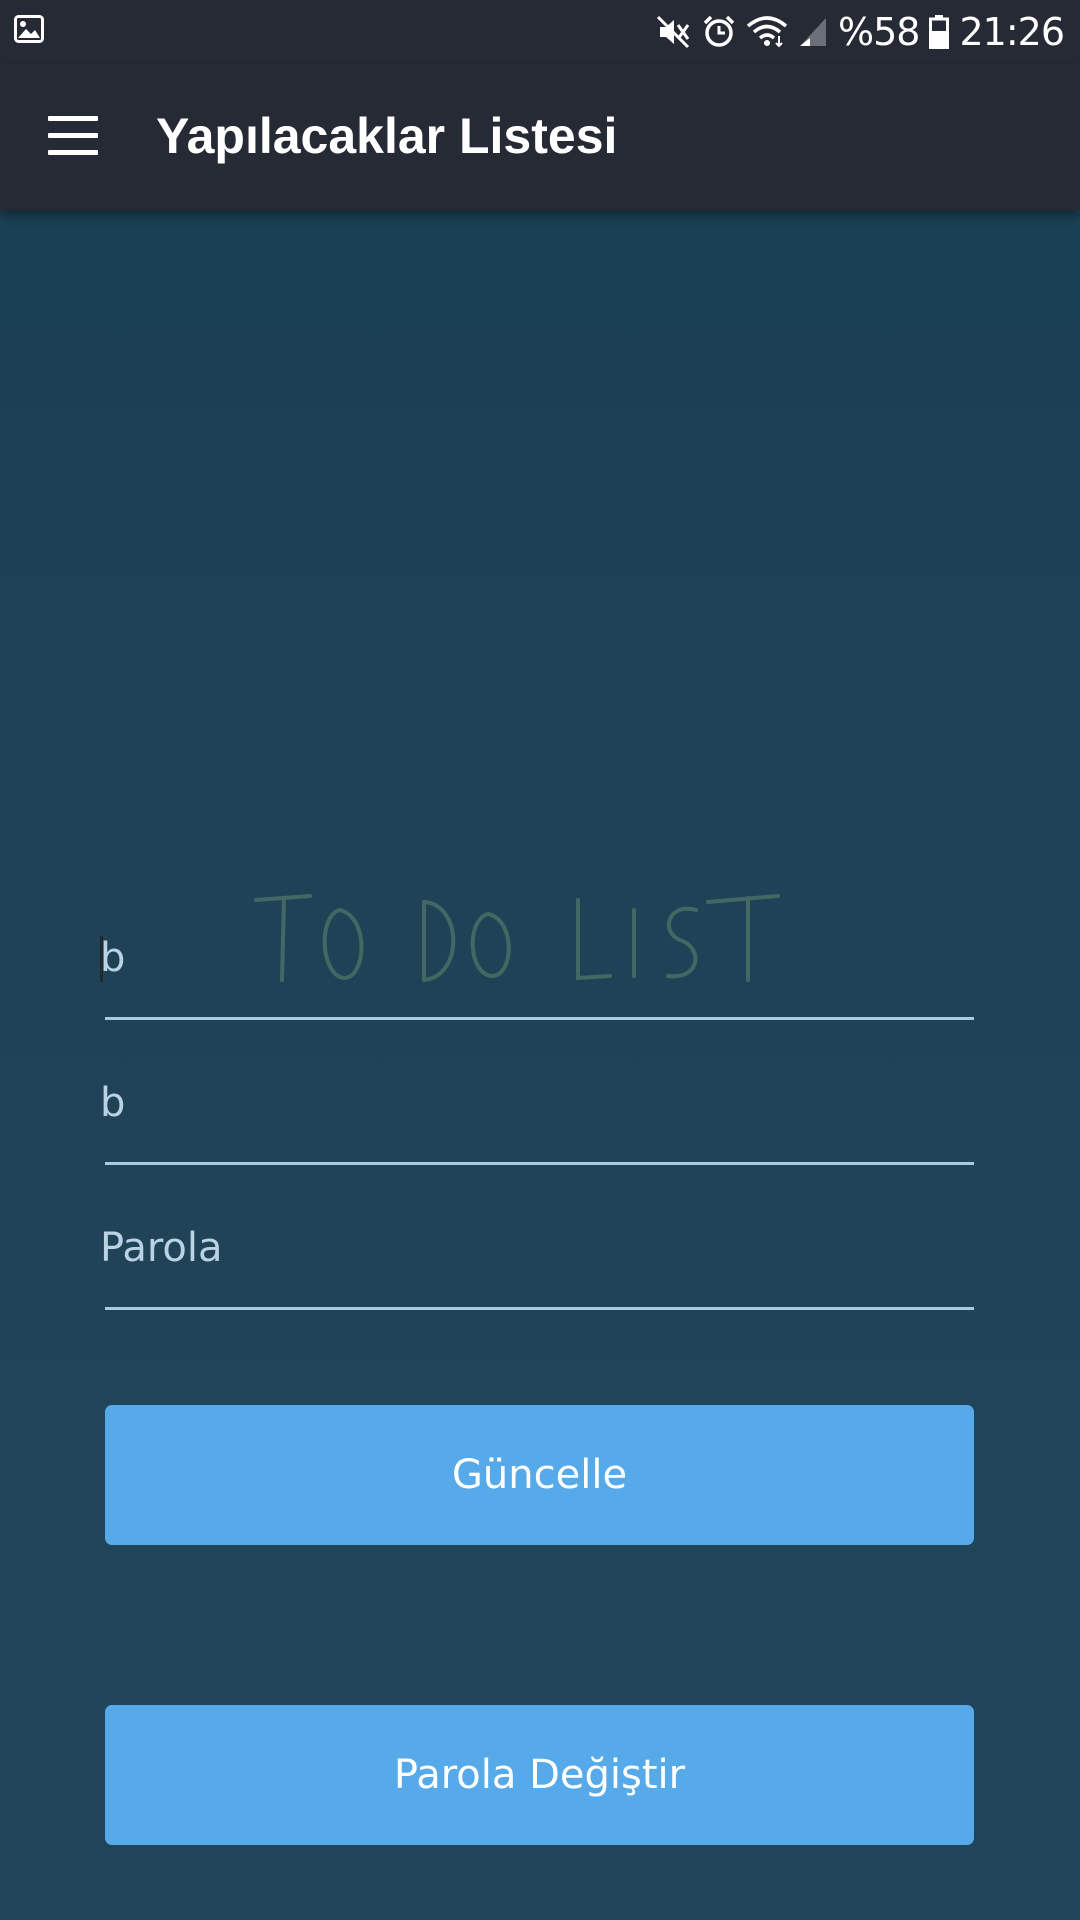  I want to click on mute-icon, so click(674, 32).